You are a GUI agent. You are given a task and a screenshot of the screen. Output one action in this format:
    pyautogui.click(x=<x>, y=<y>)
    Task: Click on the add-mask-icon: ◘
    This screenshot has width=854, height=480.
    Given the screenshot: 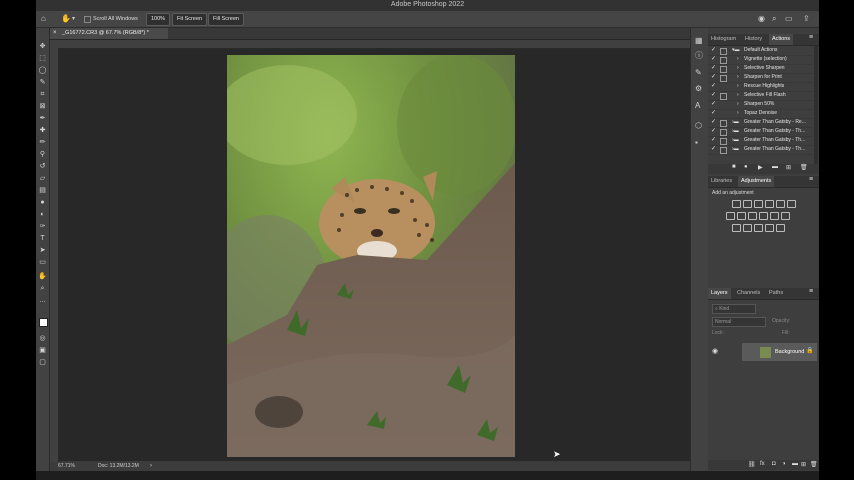 What is the action you would take?
    pyautogui.click(x=774, y=464)
    